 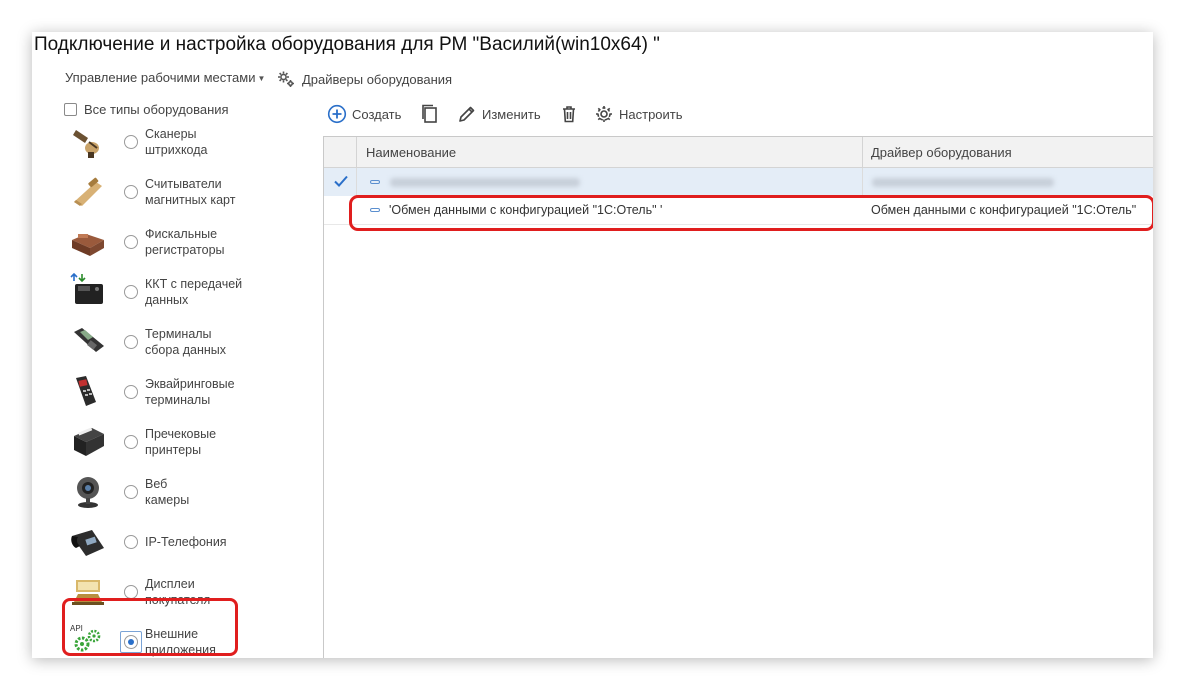 I want to click on label-line: Сканеры, so click(x=171, y=134).